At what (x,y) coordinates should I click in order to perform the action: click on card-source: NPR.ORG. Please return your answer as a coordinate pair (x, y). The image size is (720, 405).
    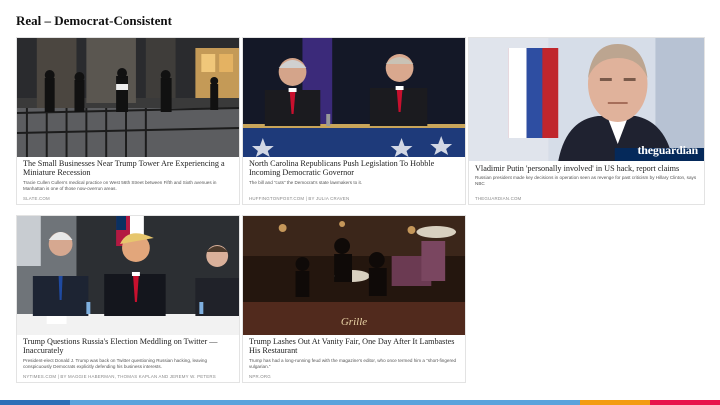
    Looking at the image, I should click on (260, 376).